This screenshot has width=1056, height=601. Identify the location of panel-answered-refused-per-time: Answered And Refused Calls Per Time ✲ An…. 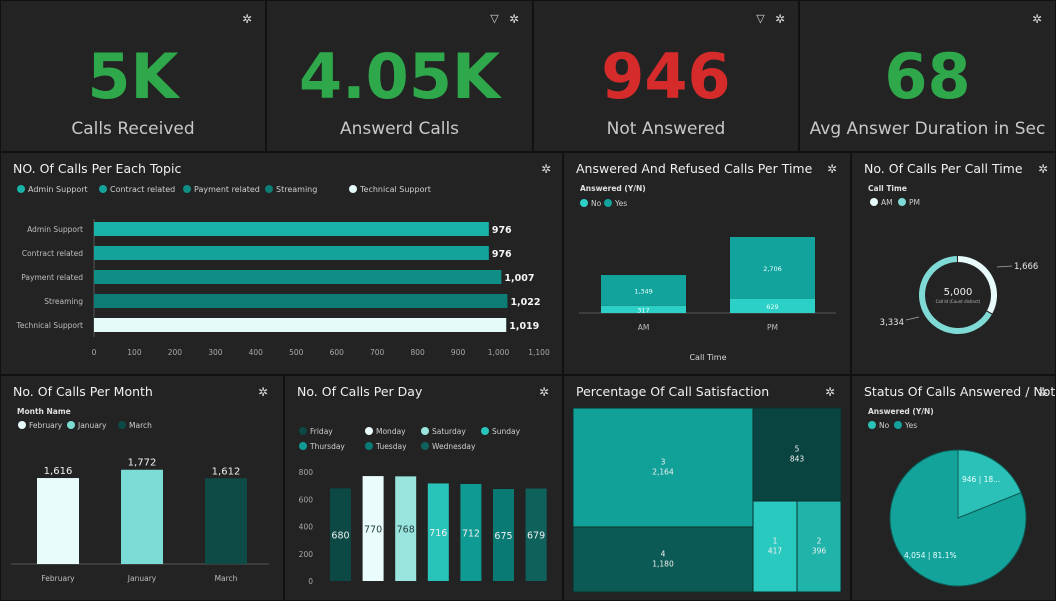
(707, 263).